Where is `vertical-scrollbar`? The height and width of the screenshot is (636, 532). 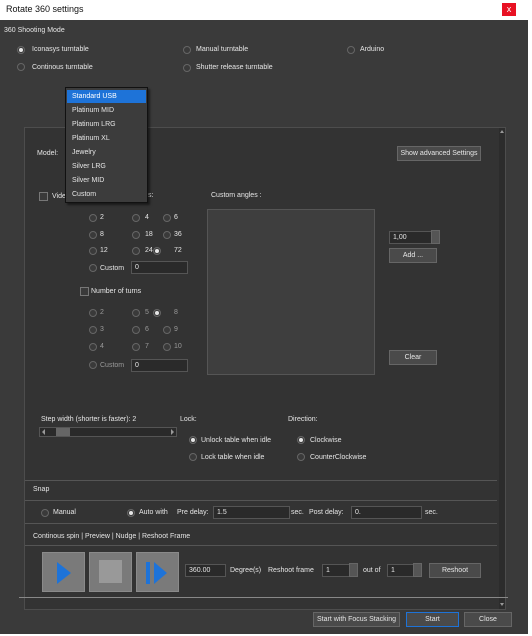 vertical-scrollbar is located at coordinates (502, 368).